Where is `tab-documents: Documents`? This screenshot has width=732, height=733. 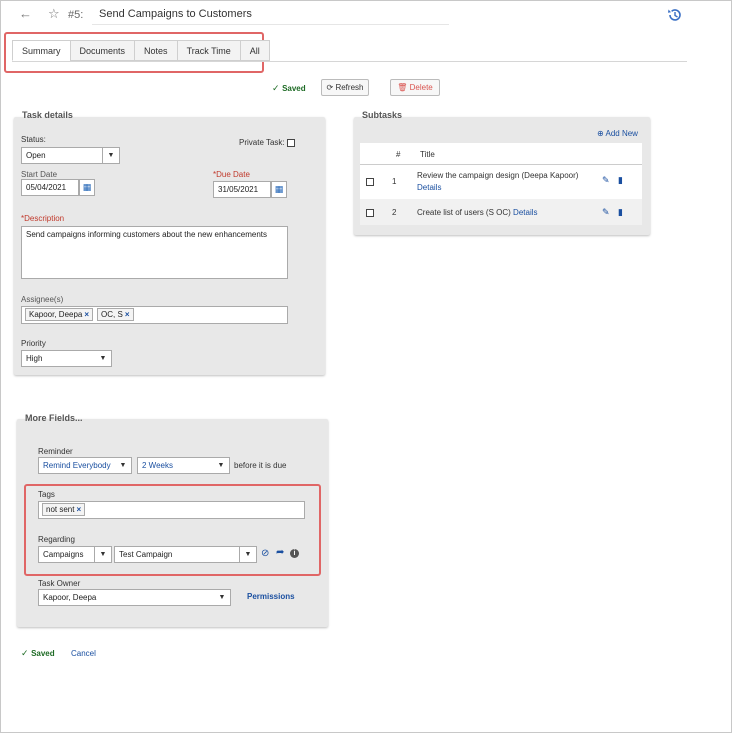 tab-documents: Documents is located at coordinates (102, 50).